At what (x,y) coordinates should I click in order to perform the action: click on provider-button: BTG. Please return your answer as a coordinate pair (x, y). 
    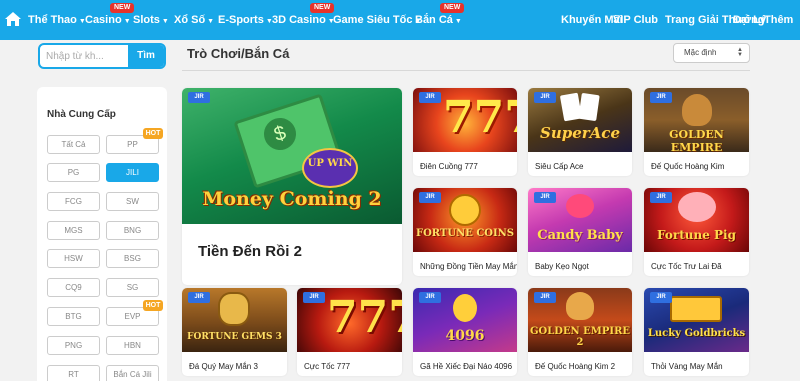
    Looking at the image, I should click on (73, 316).